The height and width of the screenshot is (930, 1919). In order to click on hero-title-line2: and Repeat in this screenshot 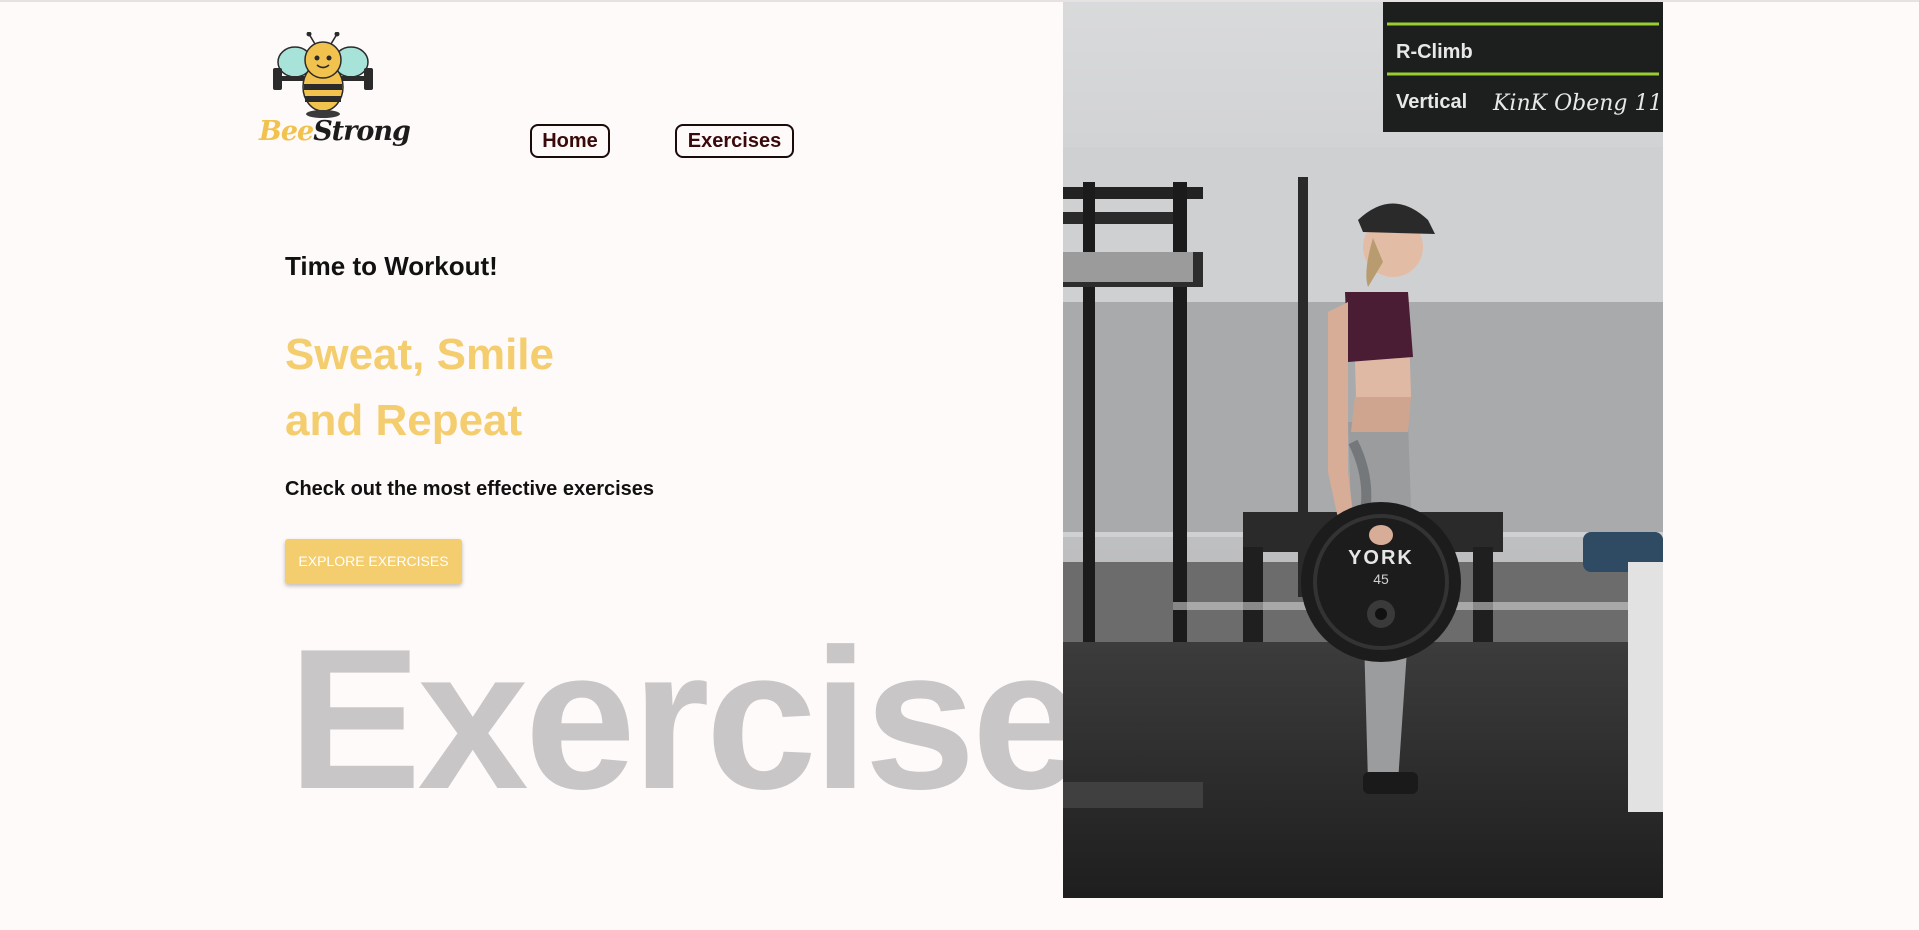, I will do `click(404, 420)`.